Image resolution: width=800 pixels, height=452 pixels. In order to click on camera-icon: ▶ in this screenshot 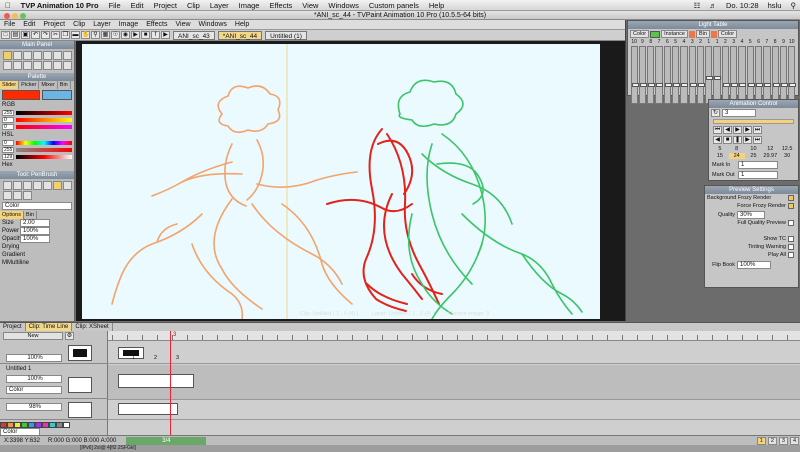, I will do `click(165, 35)`.